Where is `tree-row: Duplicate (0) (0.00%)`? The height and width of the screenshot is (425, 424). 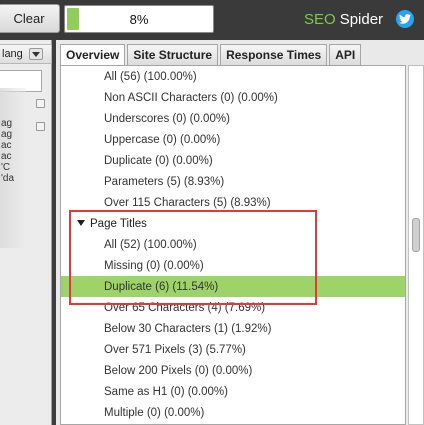 tree-row: Duplicate (0) (0.00%) is located at coordinates (233, 160).